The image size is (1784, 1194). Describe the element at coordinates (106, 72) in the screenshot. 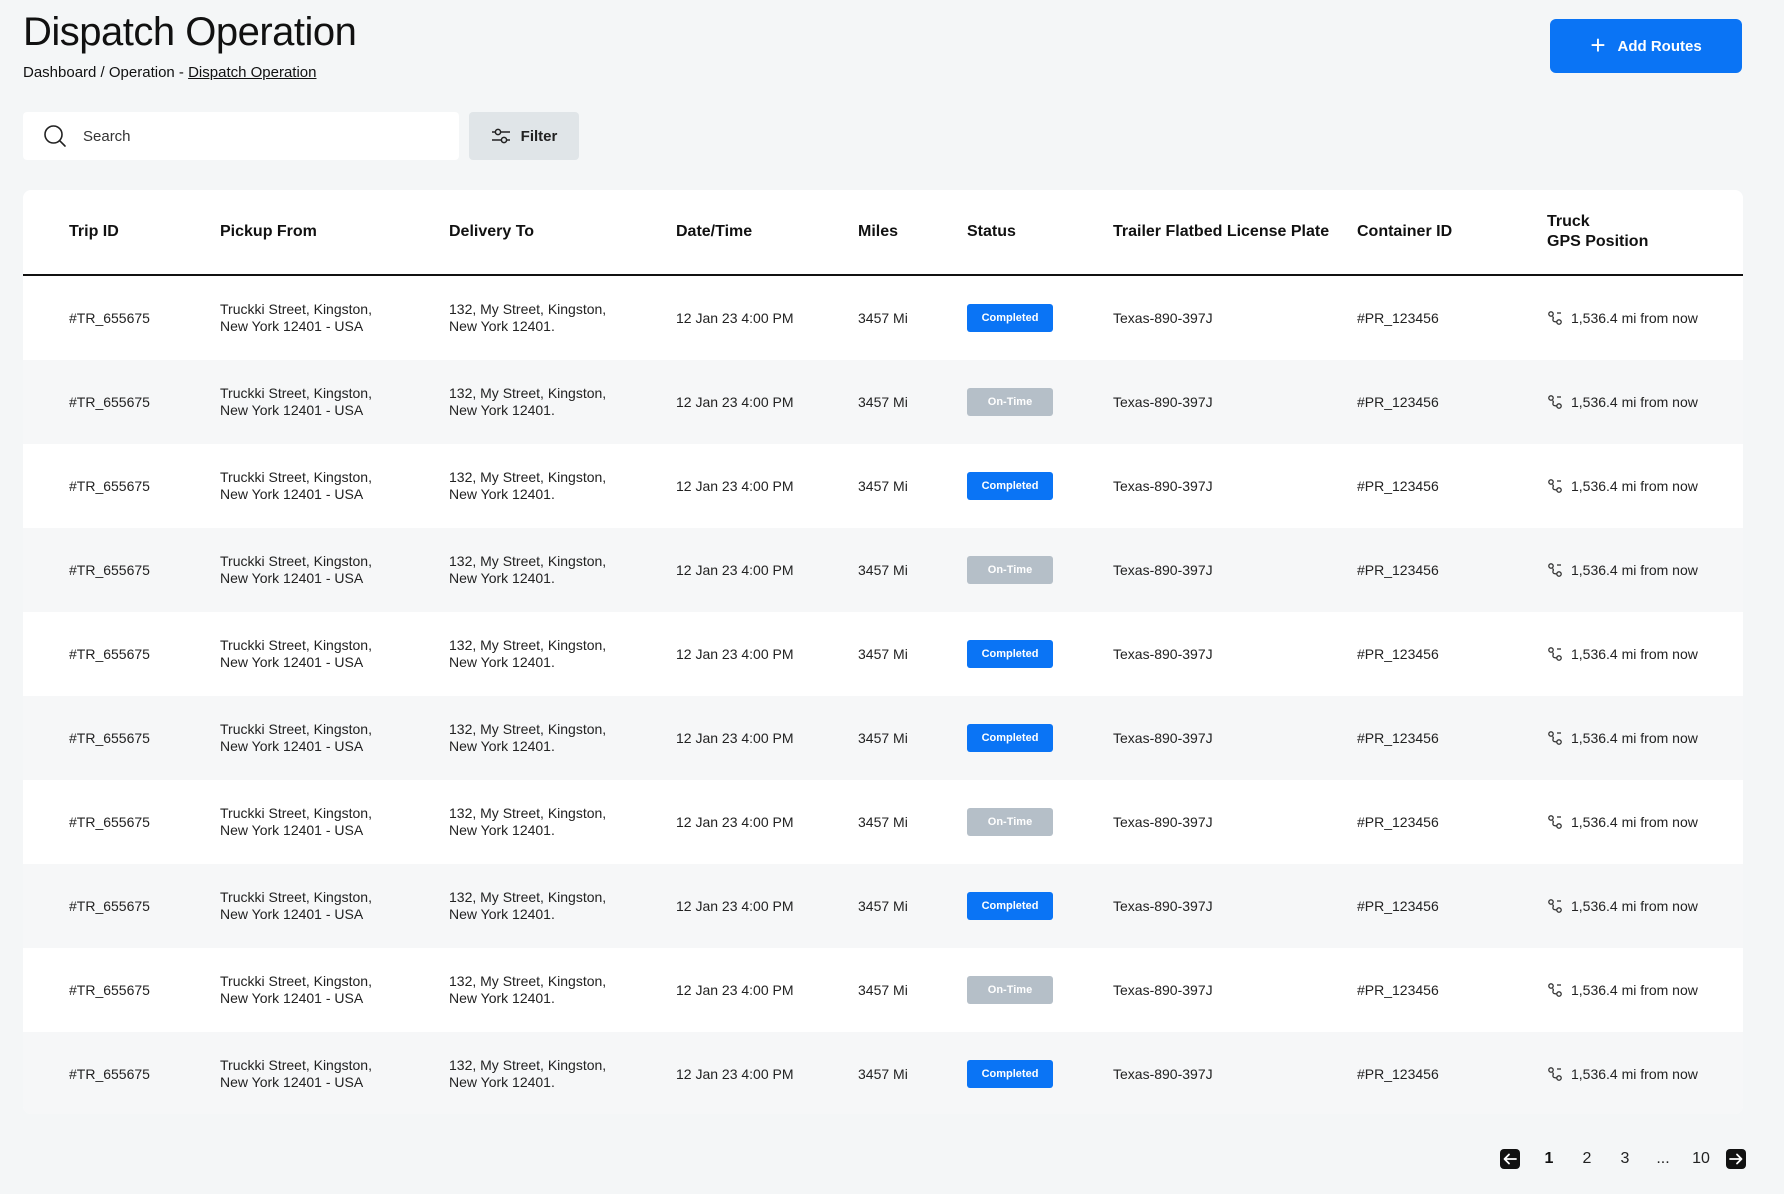

I see `breadcrumb-path: Dashboard / Operation -` at that location.